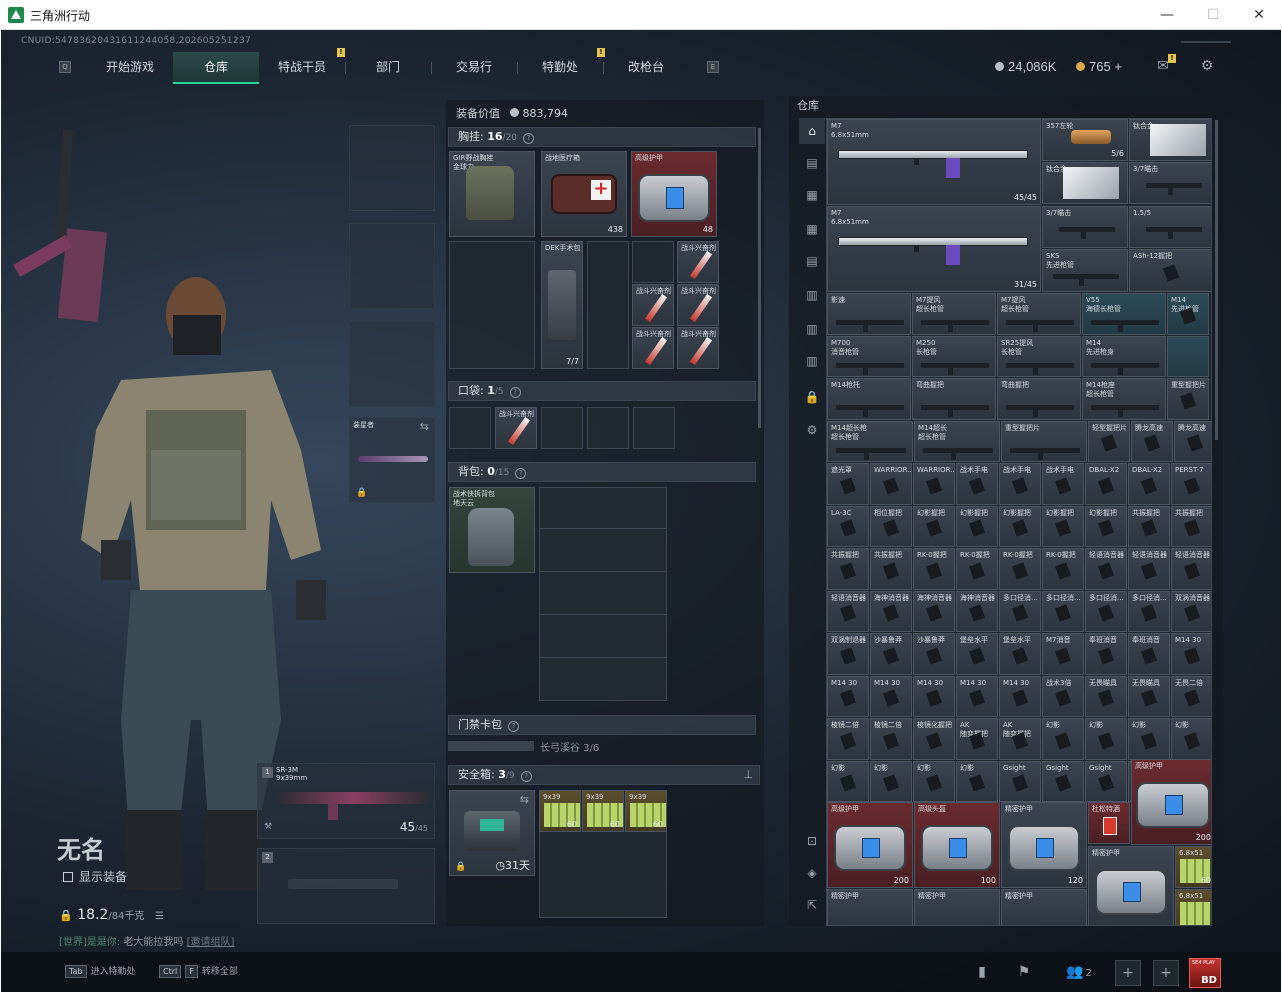 This screenshot has width=1282, height=992. What do you see at coordinates (934, 739) in the screenshot?
I see `warehouse-item: 棱镜化握把` at bounding box center [934, 739].